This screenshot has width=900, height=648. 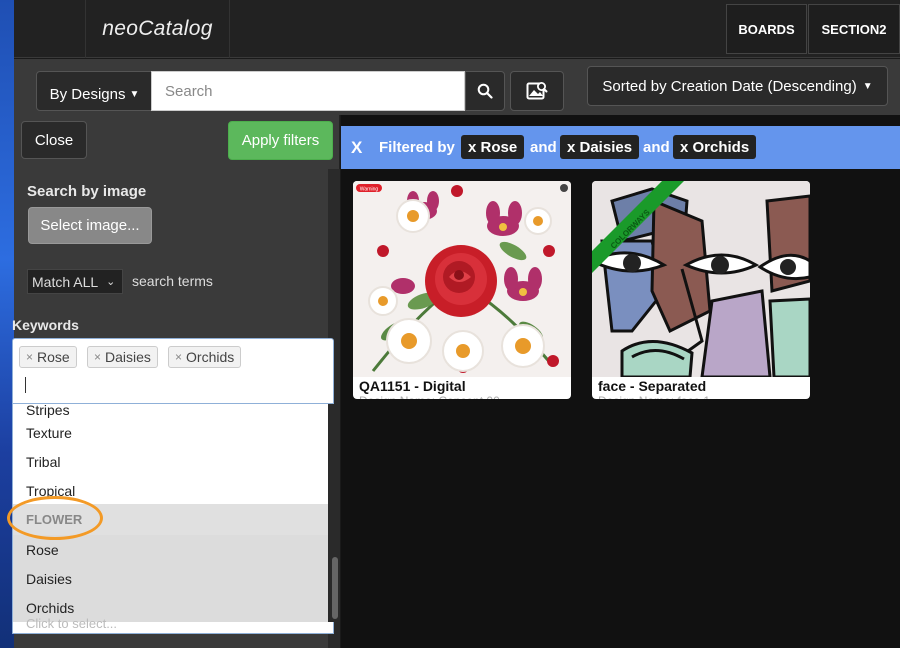 I want to click on filter-tag-orchids: x Orchids, so click(x=715, y=147).